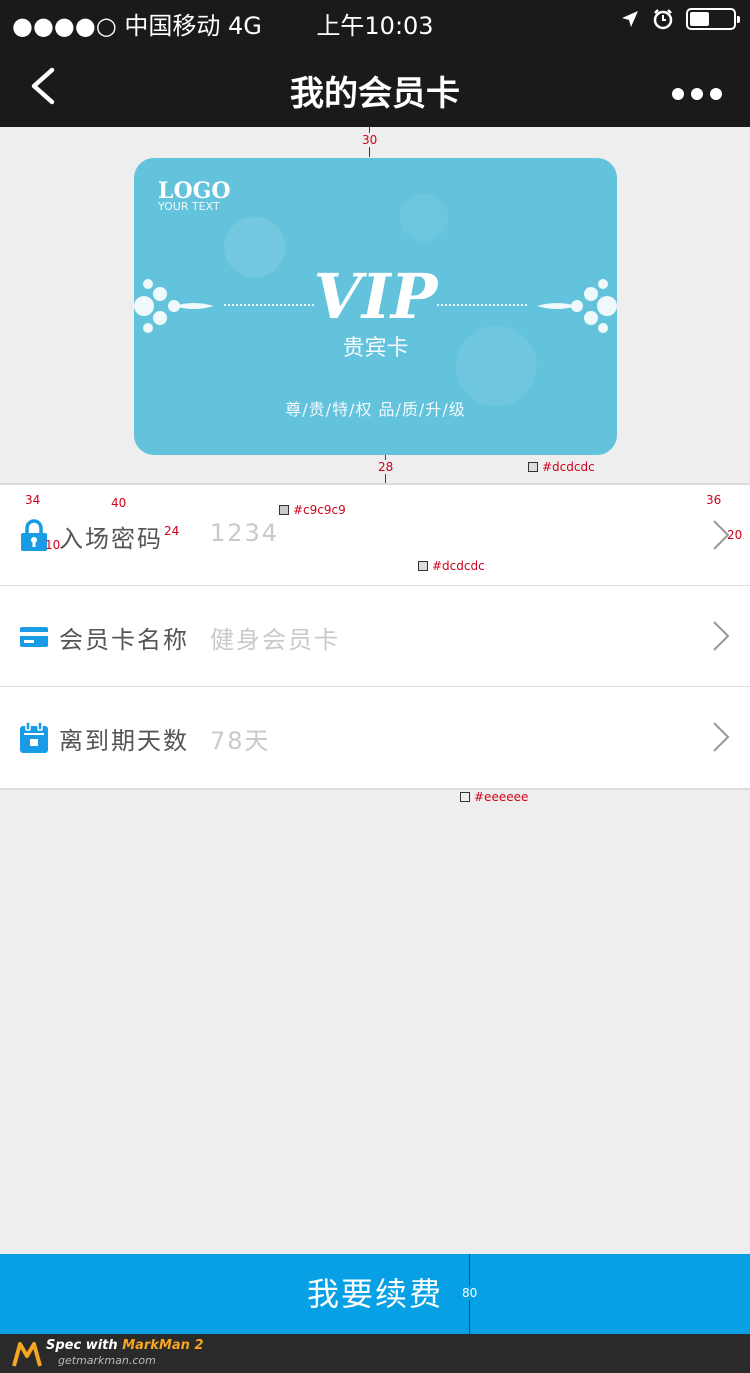  Describe the element at coordinates (680, 19) in the screenshot. I see `status-icons` at that location.